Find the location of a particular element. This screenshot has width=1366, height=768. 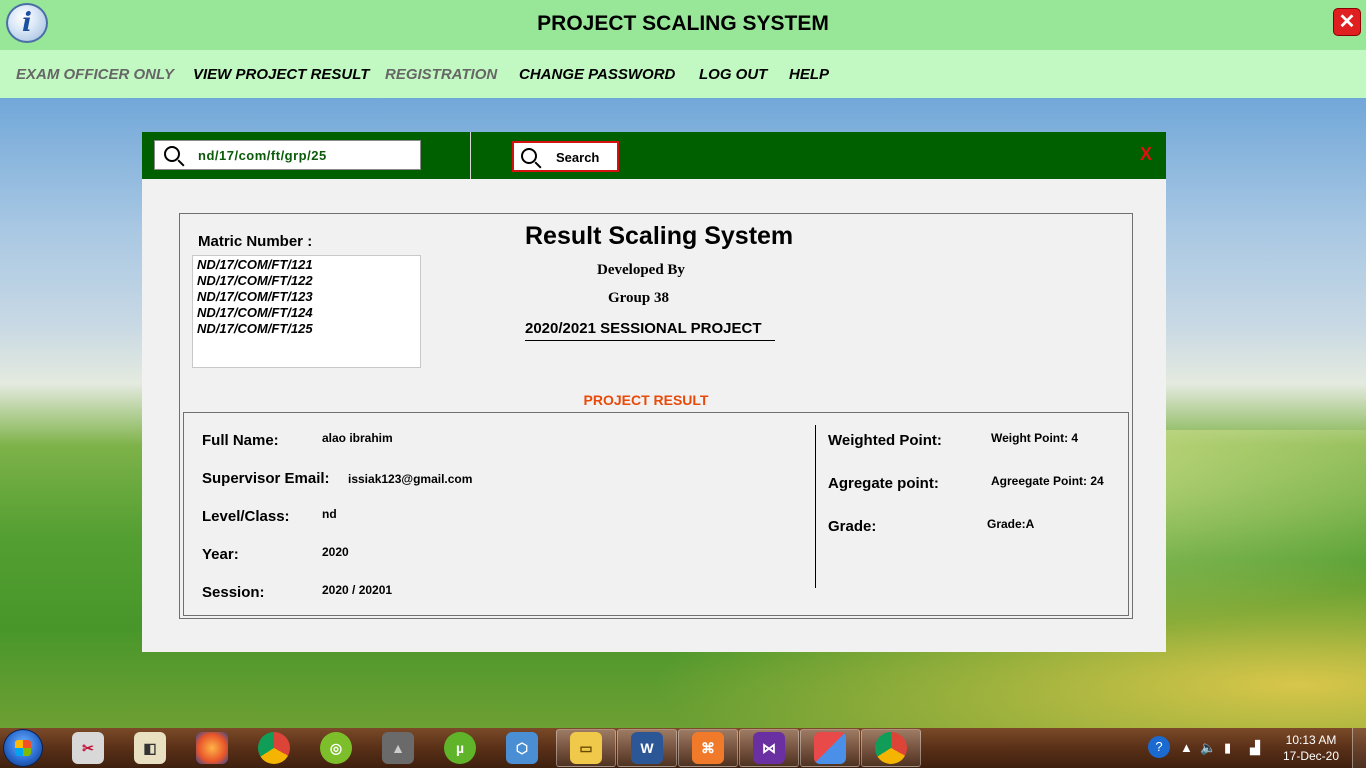

menu-view-project-result: VIEW PROJECT RESULT is located at coordinates (281, 74).